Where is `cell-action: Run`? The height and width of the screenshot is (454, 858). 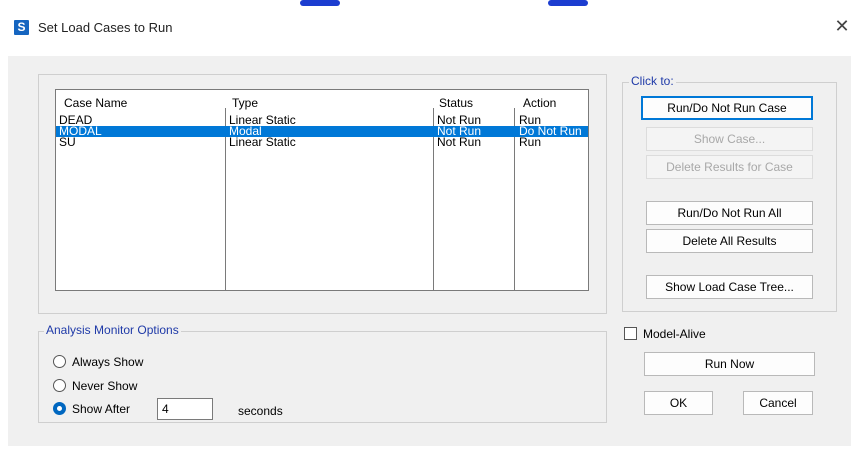 cell-action: Run is located at coordinates (530, 142).